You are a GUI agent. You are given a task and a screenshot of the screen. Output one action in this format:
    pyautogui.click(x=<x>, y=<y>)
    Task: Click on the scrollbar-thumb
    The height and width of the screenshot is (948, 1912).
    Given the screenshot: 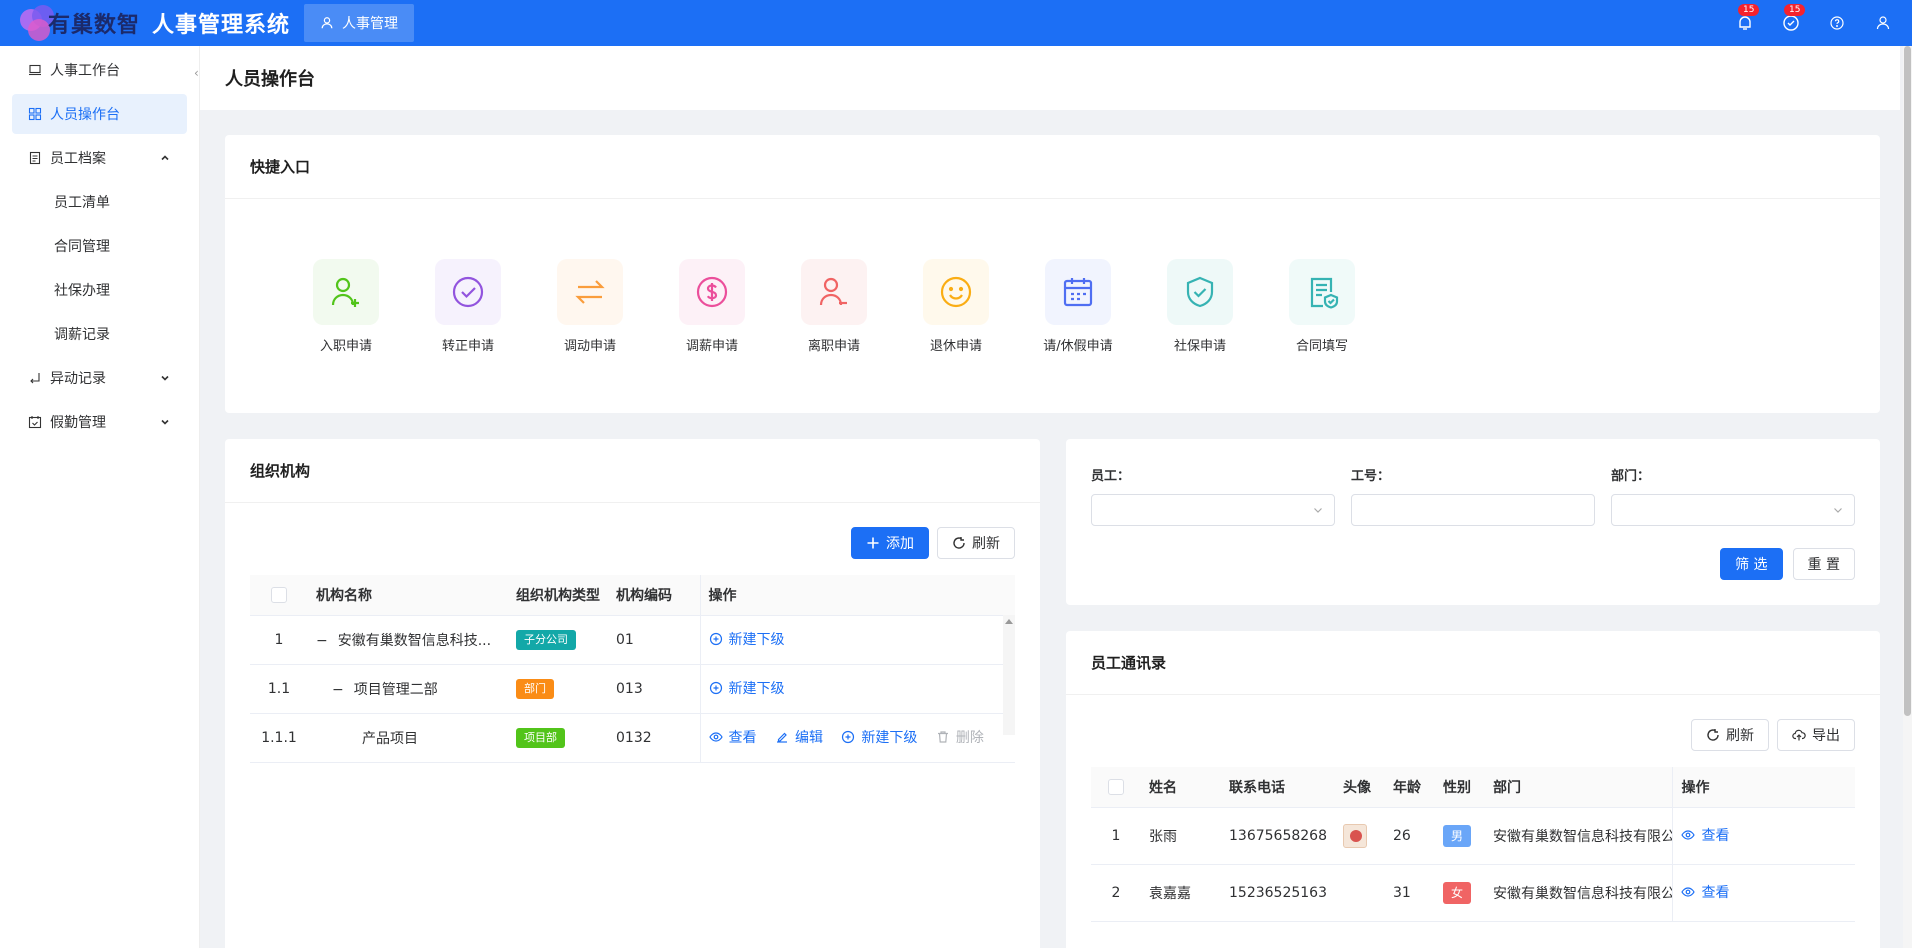 What is the action you would take?
    pyautogui.click(x=1907, y=381)
    